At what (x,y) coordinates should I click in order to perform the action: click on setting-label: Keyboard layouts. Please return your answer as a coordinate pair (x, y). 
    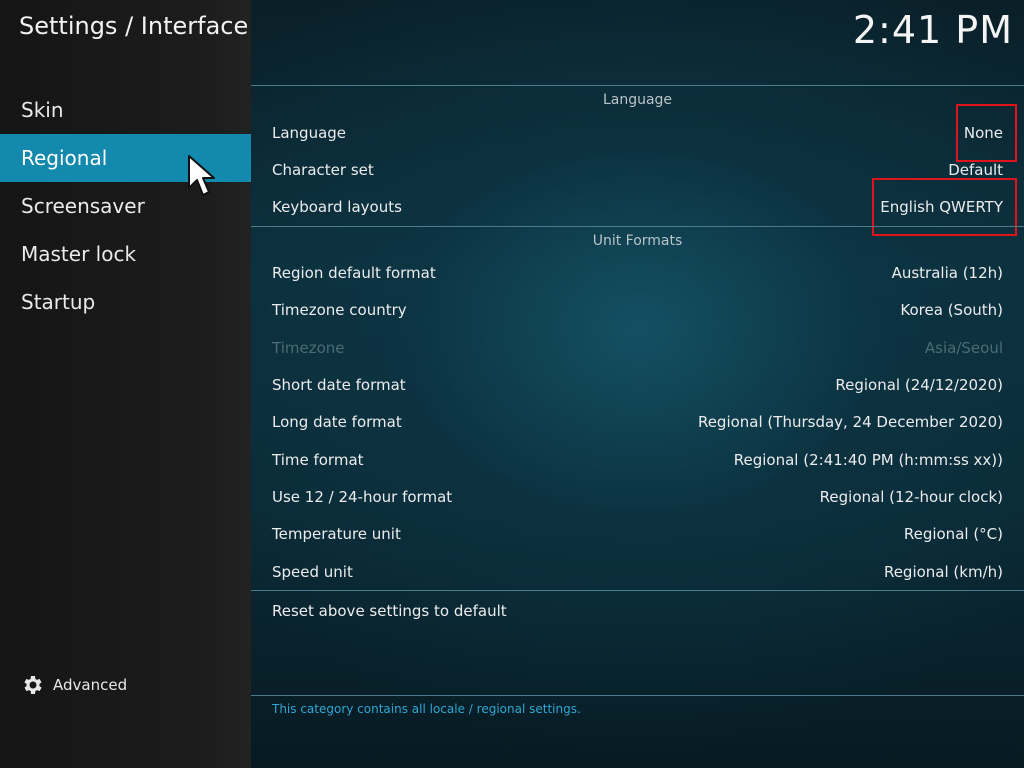
    Looking at the image, I should click on (337, 207).